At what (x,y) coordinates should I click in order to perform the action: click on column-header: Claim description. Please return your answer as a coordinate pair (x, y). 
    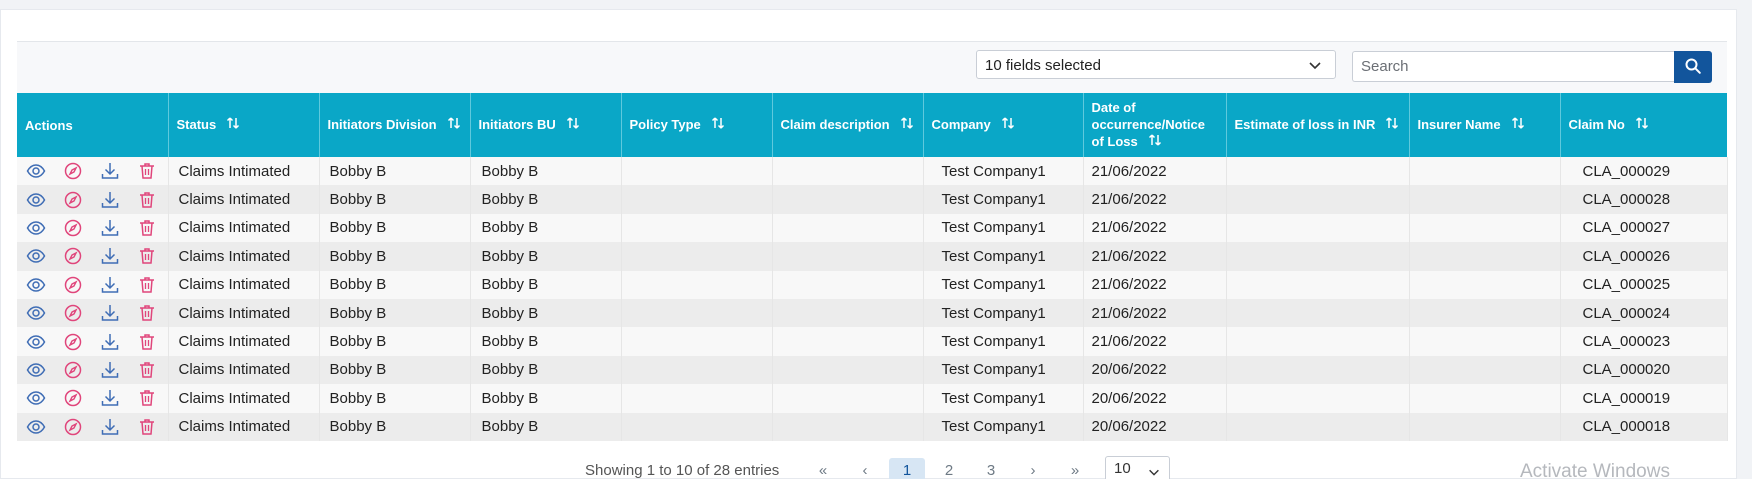
    Looking at the image, I should click on (848, 125).